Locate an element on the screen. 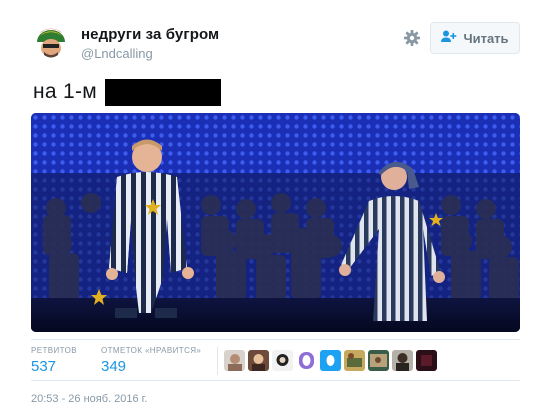 This screenshot has height=419, width=548. user-names: недруги за бугром @Lndcalling is located at coordinates (150, 44).